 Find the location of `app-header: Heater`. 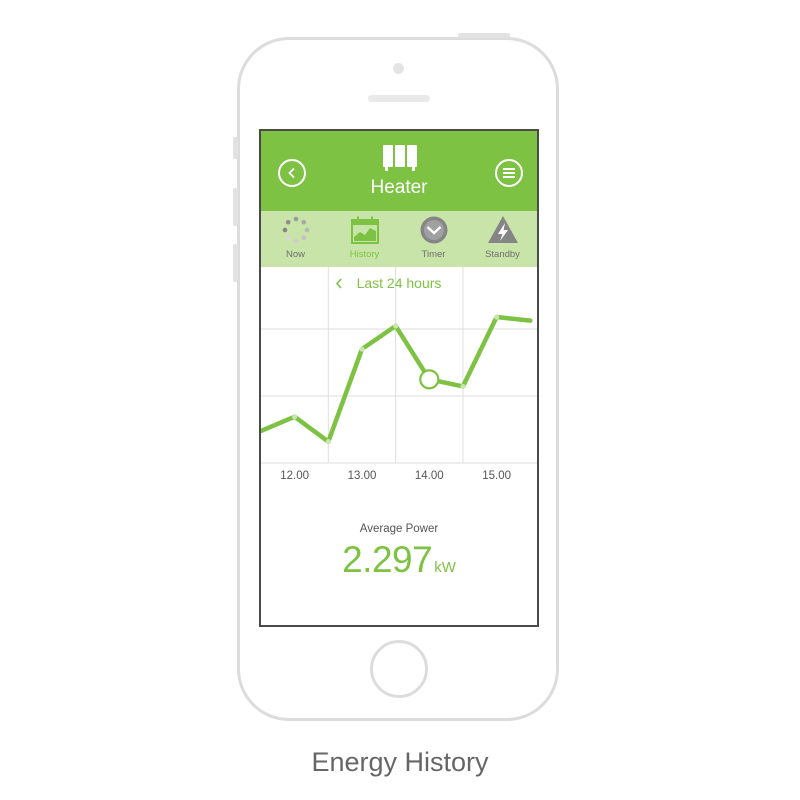

app-header: Heater is located at coordinates (399, 171).